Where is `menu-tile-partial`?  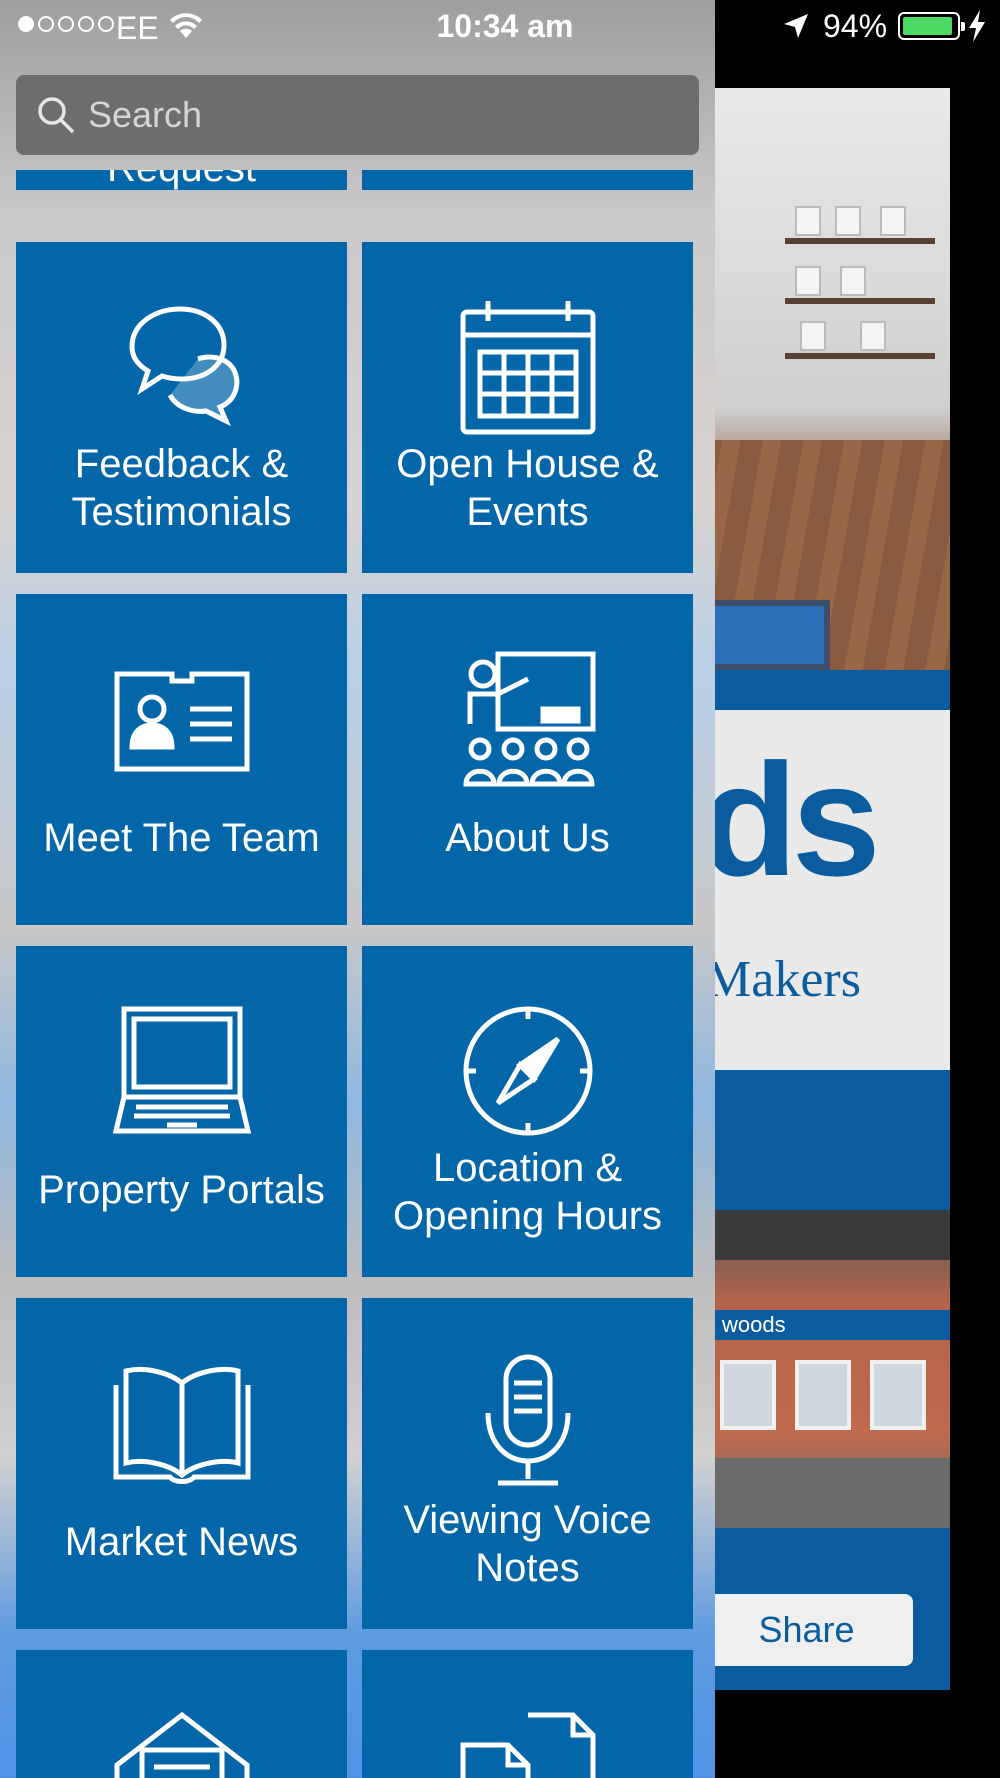 menu-tile-partial is located at coordinates (527, 180).